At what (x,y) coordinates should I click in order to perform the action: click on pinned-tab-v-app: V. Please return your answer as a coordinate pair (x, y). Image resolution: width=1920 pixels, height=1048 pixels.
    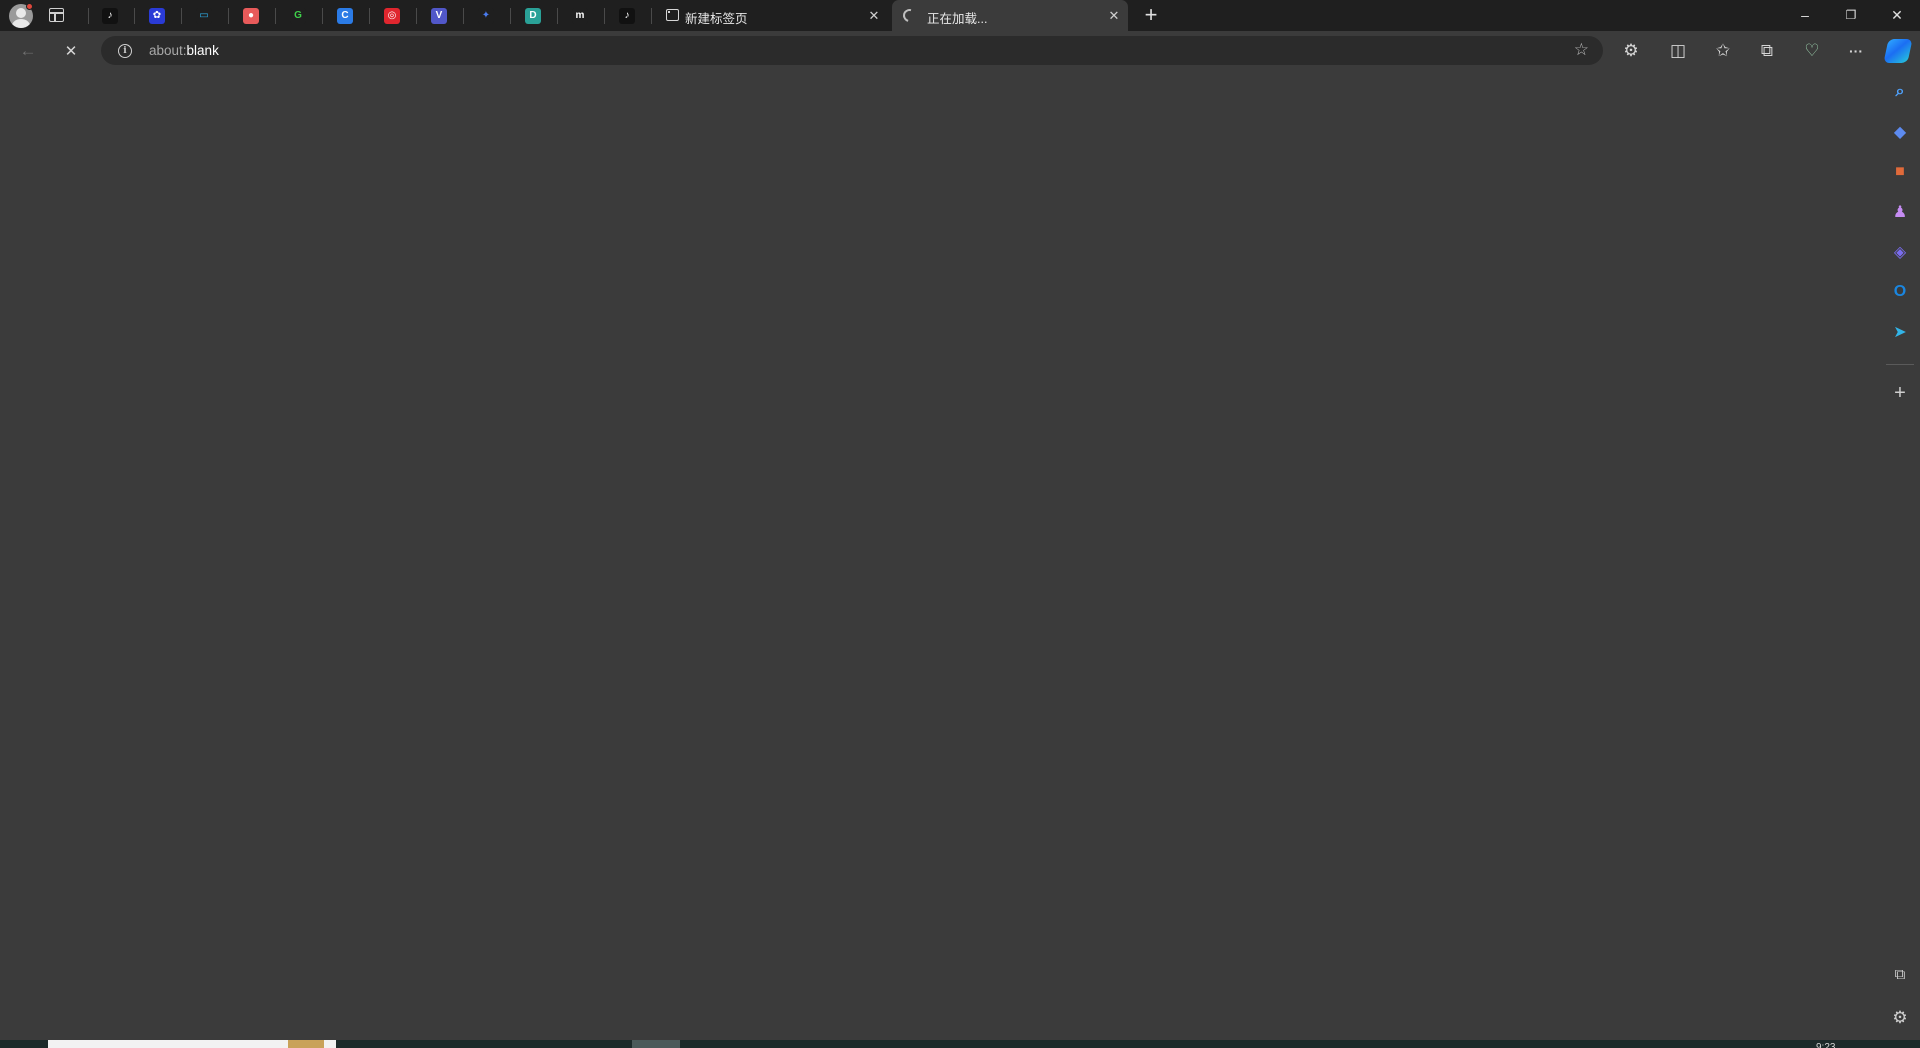
    Looking at the image, I should click on (439, 16).